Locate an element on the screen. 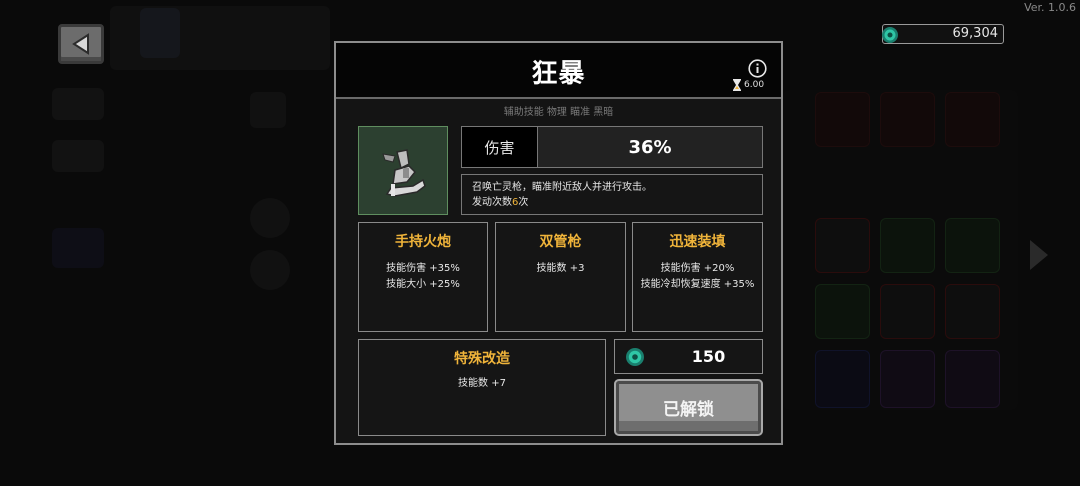 The height and width of the screenshot is (486, 1080). mod-card-double-barrel: 双管枪 技能数 +3 is located at coordinates (560, 277).